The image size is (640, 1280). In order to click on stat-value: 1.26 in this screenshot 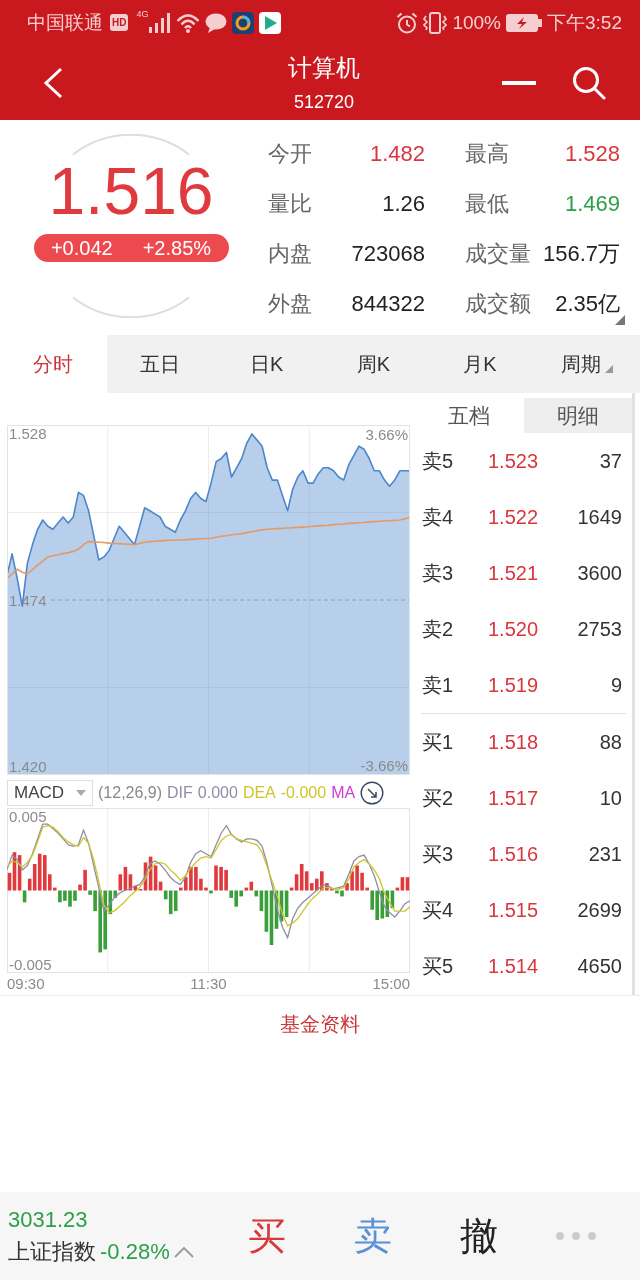, I will do `click(403, 204)`.